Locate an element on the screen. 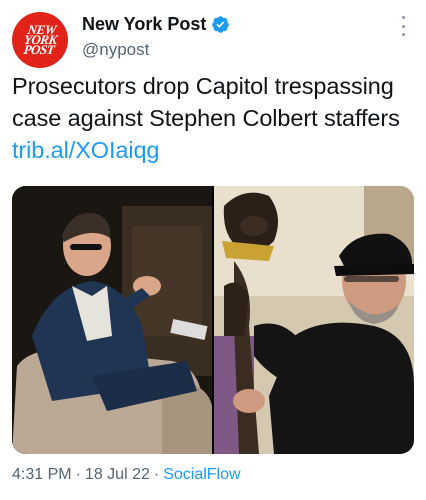 This screenshot has width=426, height=500. tweet-meta: 4:31 PM · 18 Jul 22 · SocialFlow is located at coordinates (126, 475).